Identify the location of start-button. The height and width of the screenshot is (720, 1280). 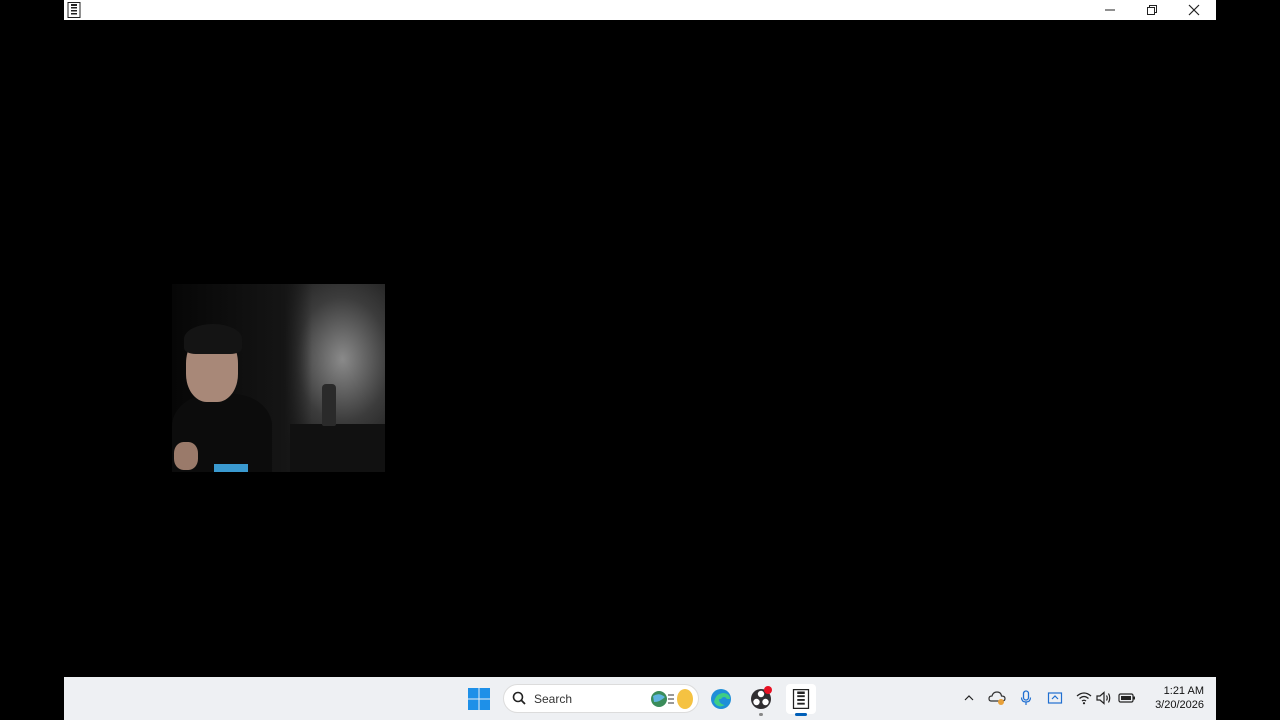
(479, 699).